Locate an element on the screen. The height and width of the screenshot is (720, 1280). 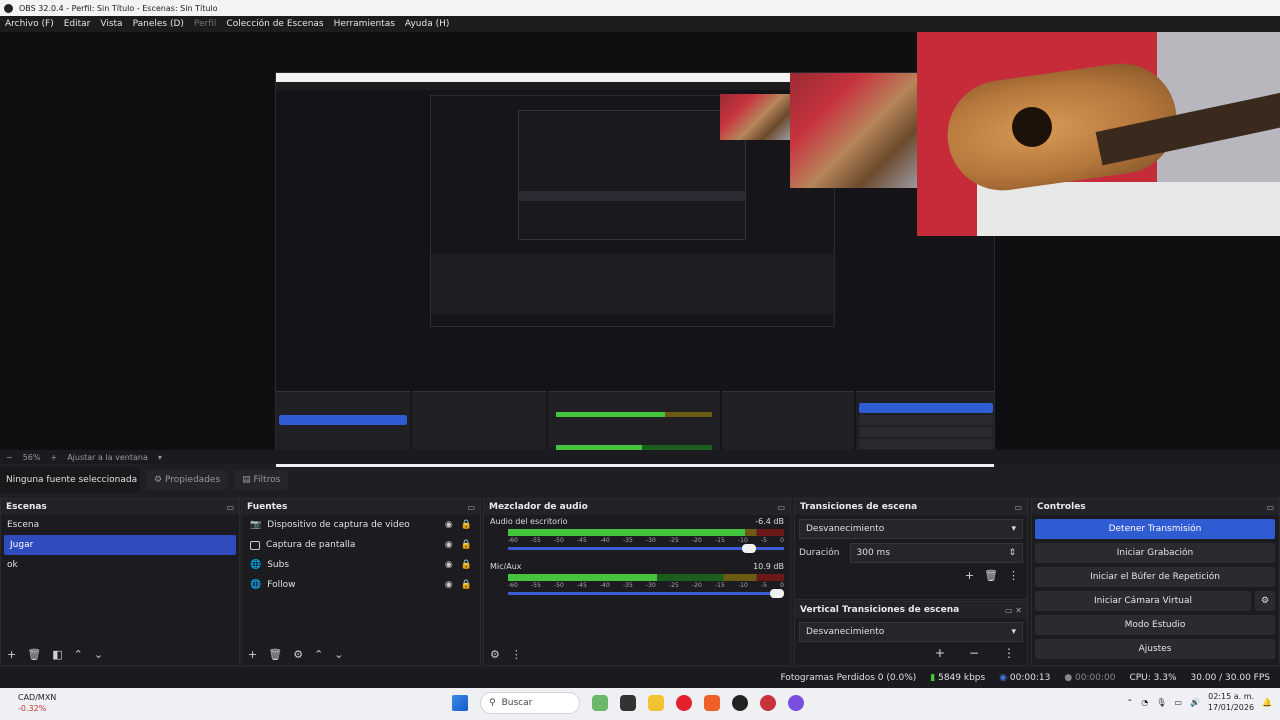
menu-vista: Vista is located at coordinates (111, 24).